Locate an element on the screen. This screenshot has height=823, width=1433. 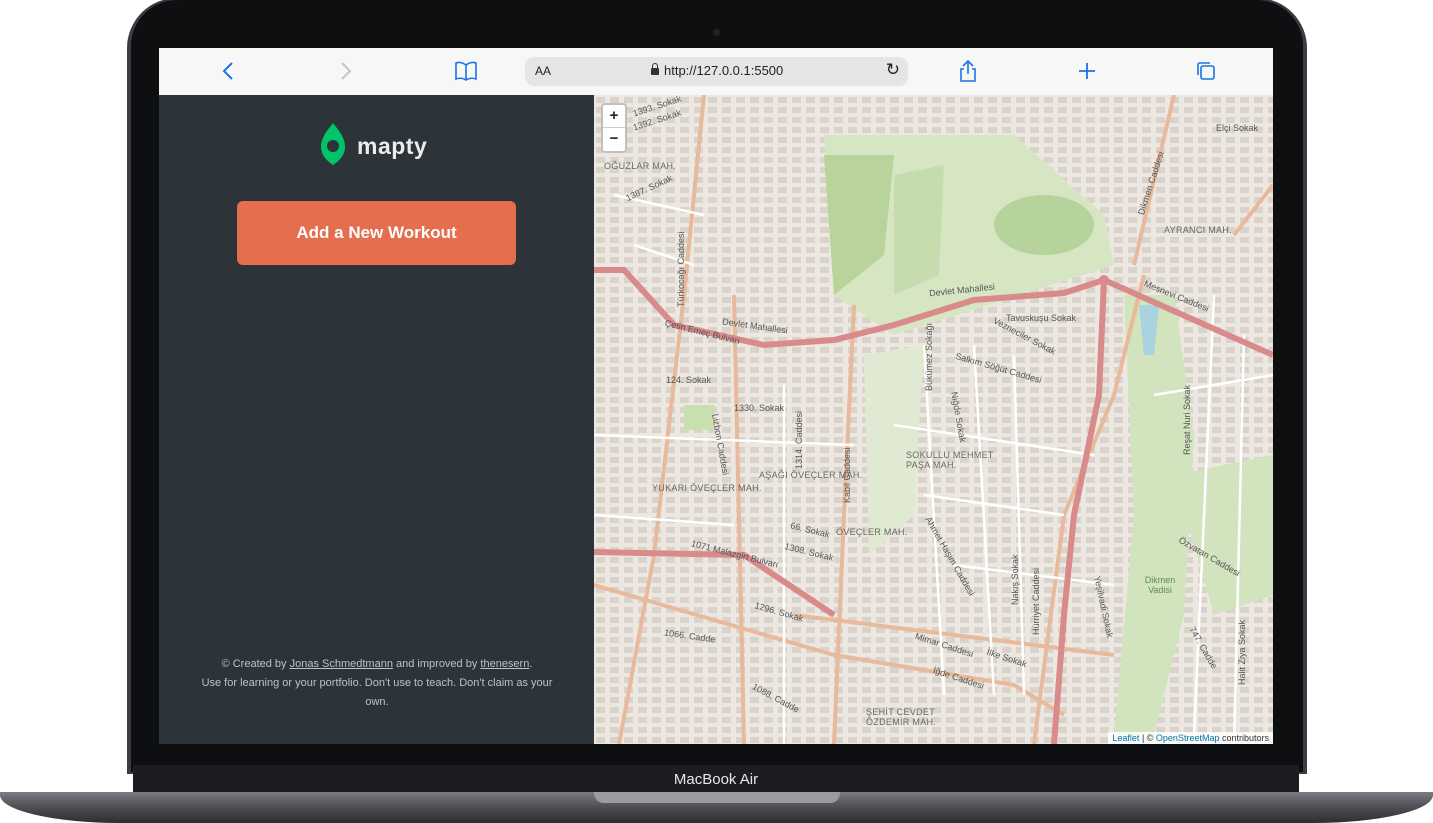
new-tab-icon is located at coordinates (1087, 71).